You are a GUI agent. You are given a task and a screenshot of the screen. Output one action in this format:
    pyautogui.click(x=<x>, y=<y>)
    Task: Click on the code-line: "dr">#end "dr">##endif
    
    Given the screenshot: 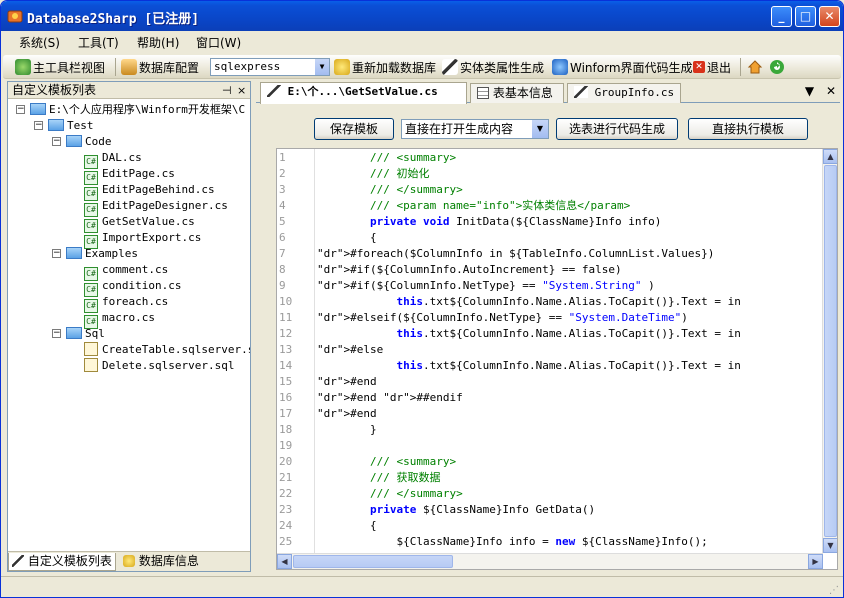 What is the action you would take?
    pyautogui.click(x=390, y=398)
    